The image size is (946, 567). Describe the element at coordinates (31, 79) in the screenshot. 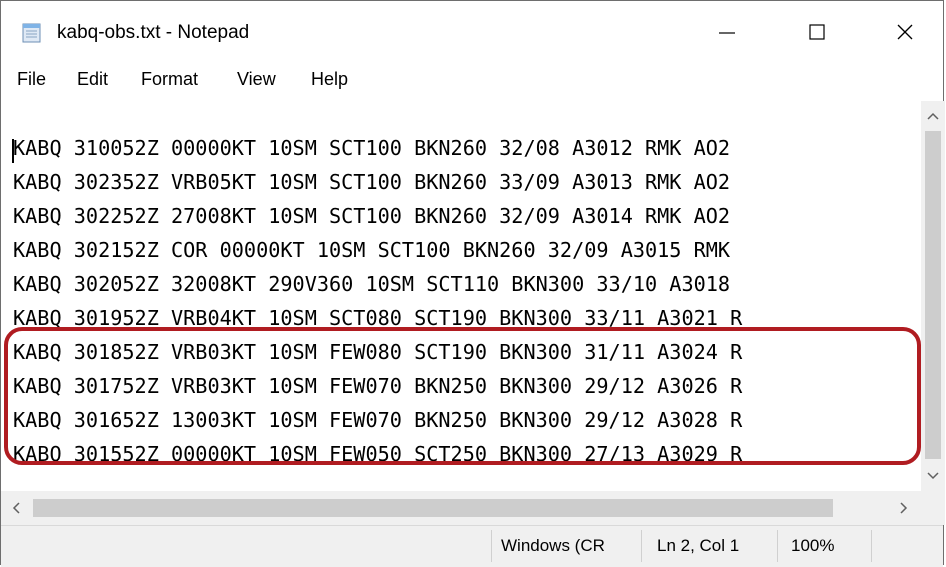

I see `menu-file: File` at that location.